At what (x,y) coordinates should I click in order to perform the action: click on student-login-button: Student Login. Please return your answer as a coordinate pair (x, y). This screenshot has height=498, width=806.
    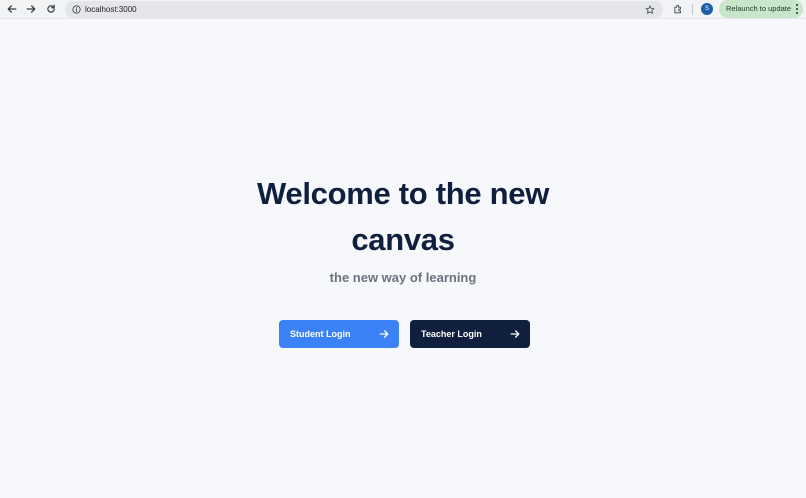
    Looking at the image, I should click on (339, 334).